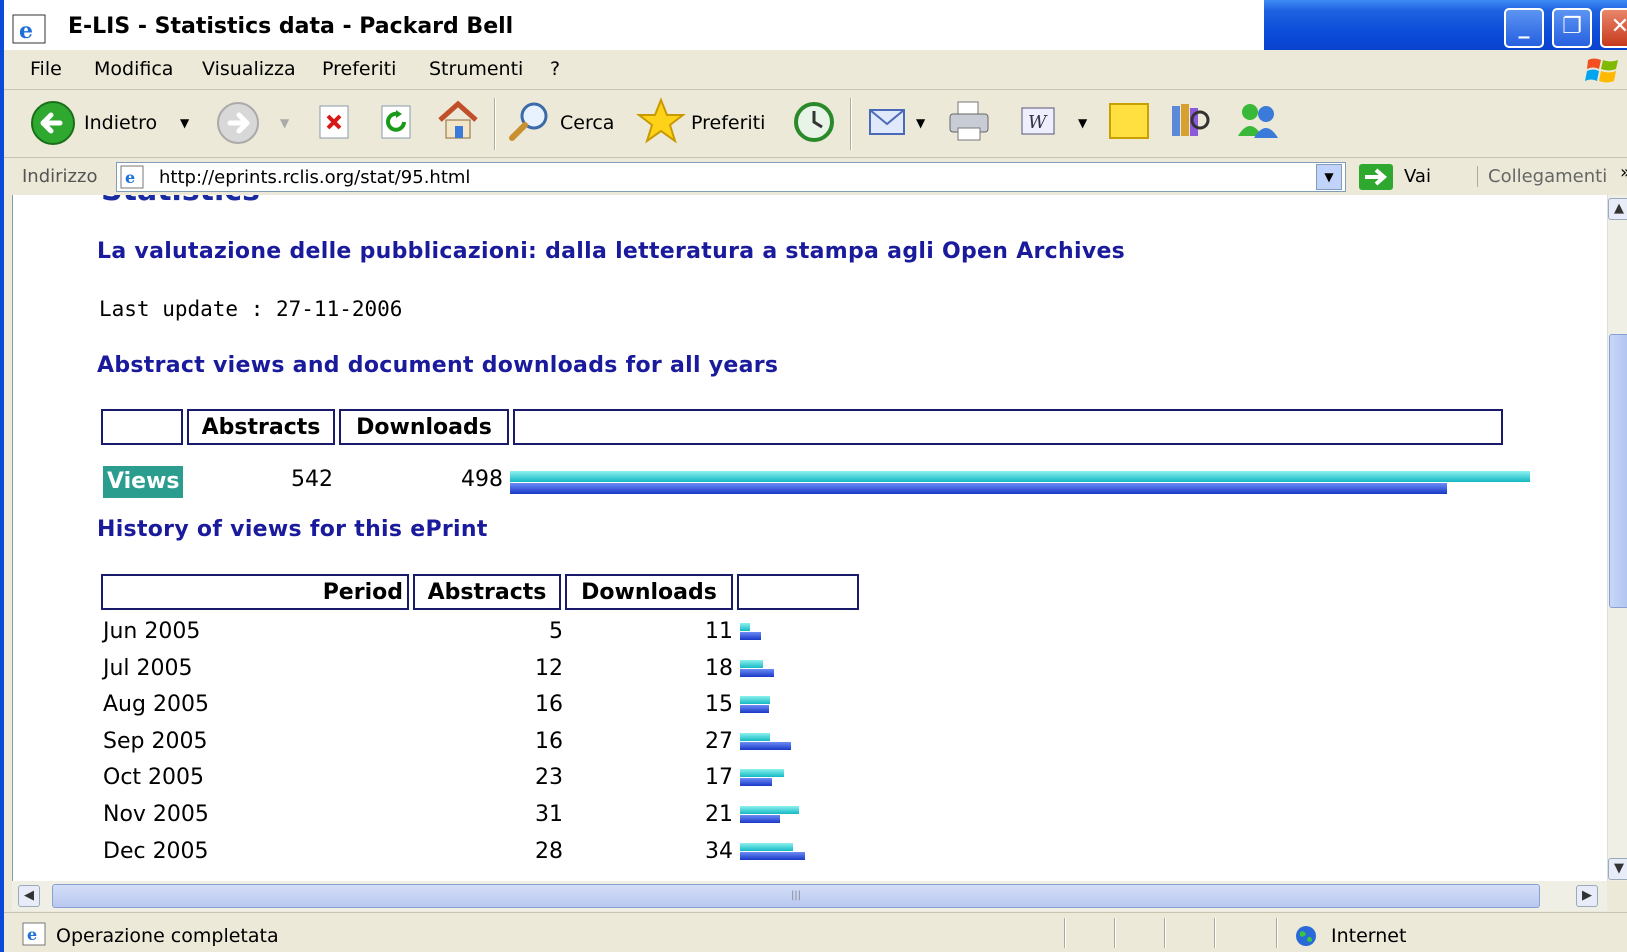 The height and width of the screenshot is (952, 1627). I want to click on history-downloads: 34, so click(719, 851).